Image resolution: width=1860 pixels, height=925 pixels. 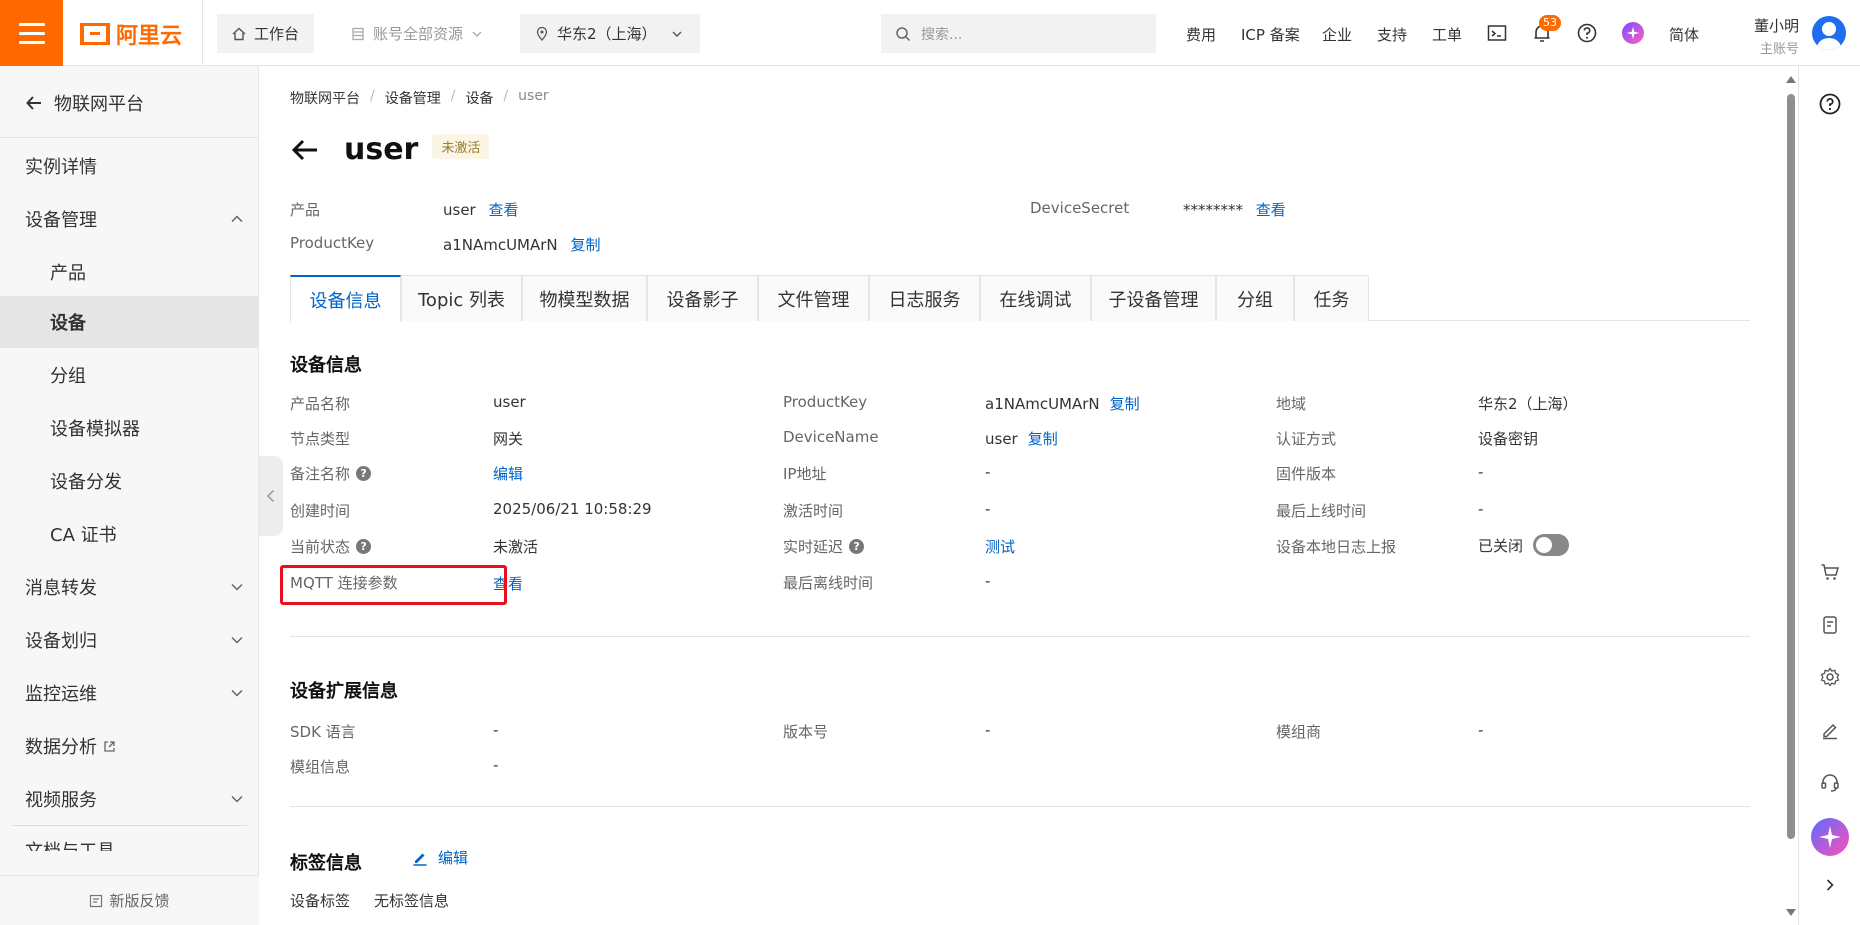 I want to click on product-row: 产品, so click(x=305, y=209).